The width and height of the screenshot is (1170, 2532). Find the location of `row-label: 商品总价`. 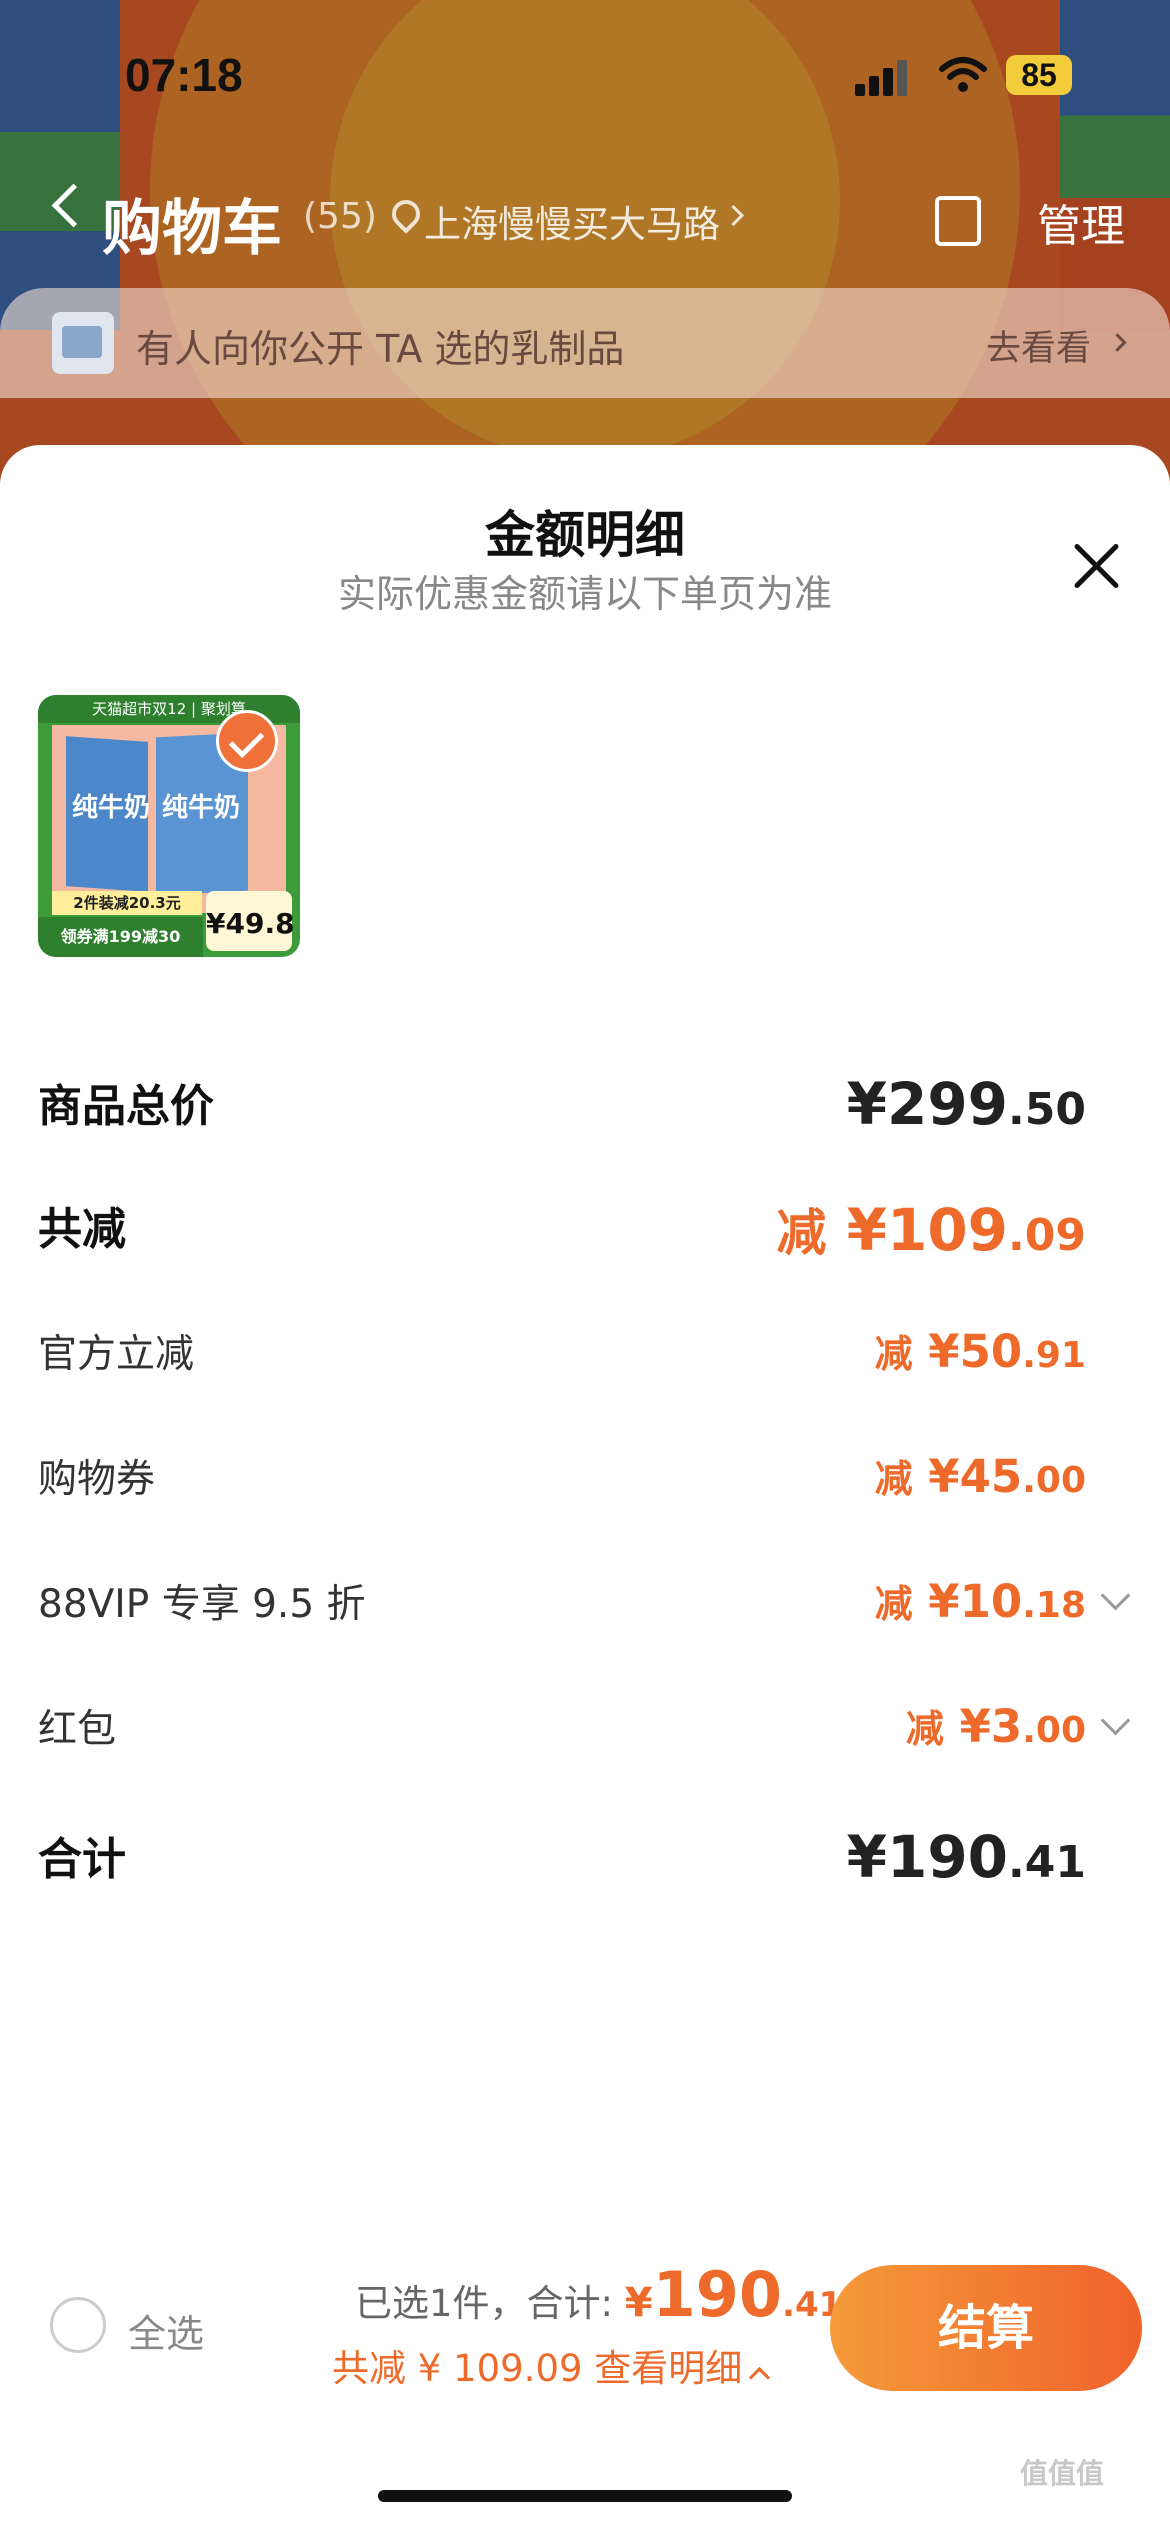

row-label: 商品总价 is located at coordinates (126, 1106).